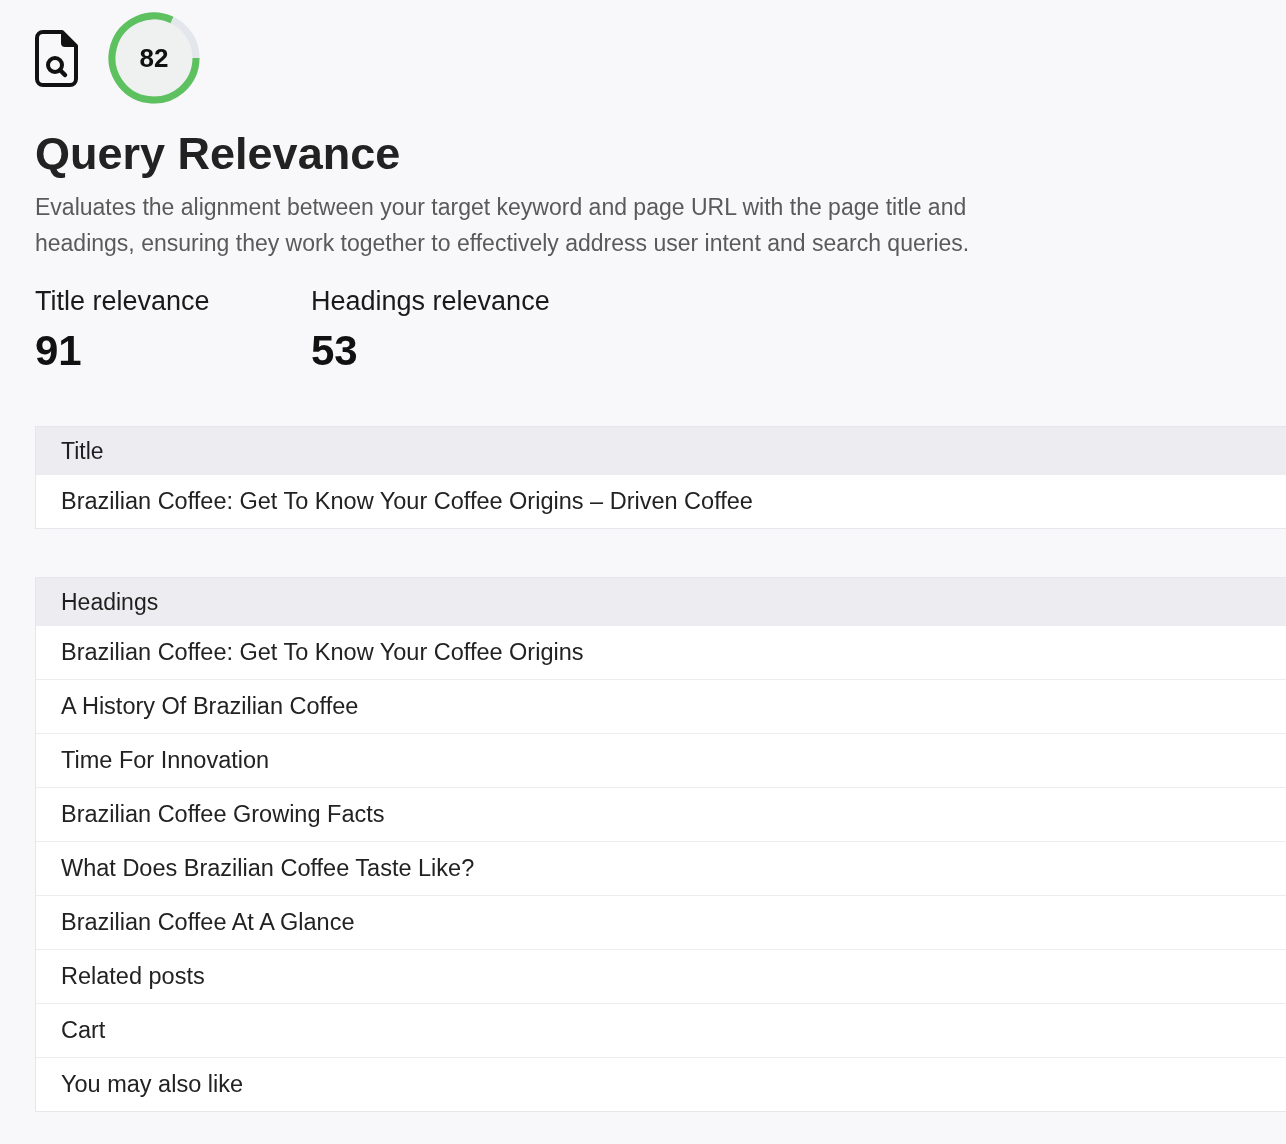  What do you see at coordinates (334, 351) in the screenshot?
I see `metric-value: 53` at bounding box center [334, 351].